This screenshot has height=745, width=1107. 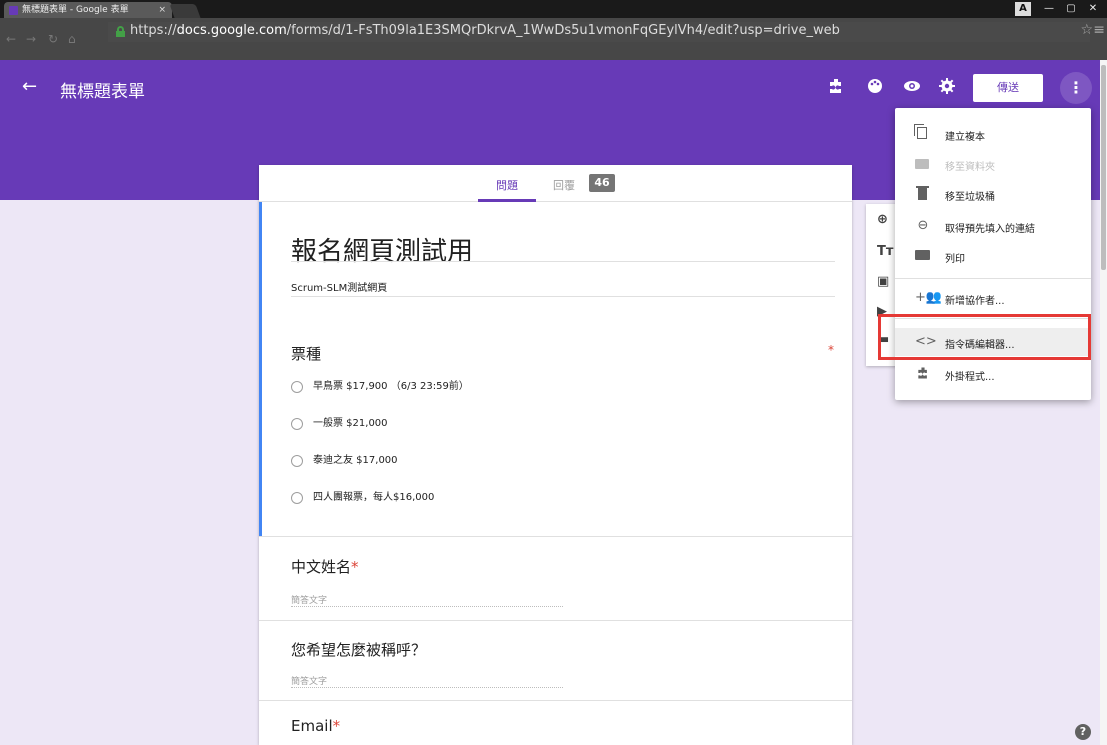 What do you see at coordinates (315, 726) in the screenshot?
I see `question-title: Email*` at bounding box center [315, 726].